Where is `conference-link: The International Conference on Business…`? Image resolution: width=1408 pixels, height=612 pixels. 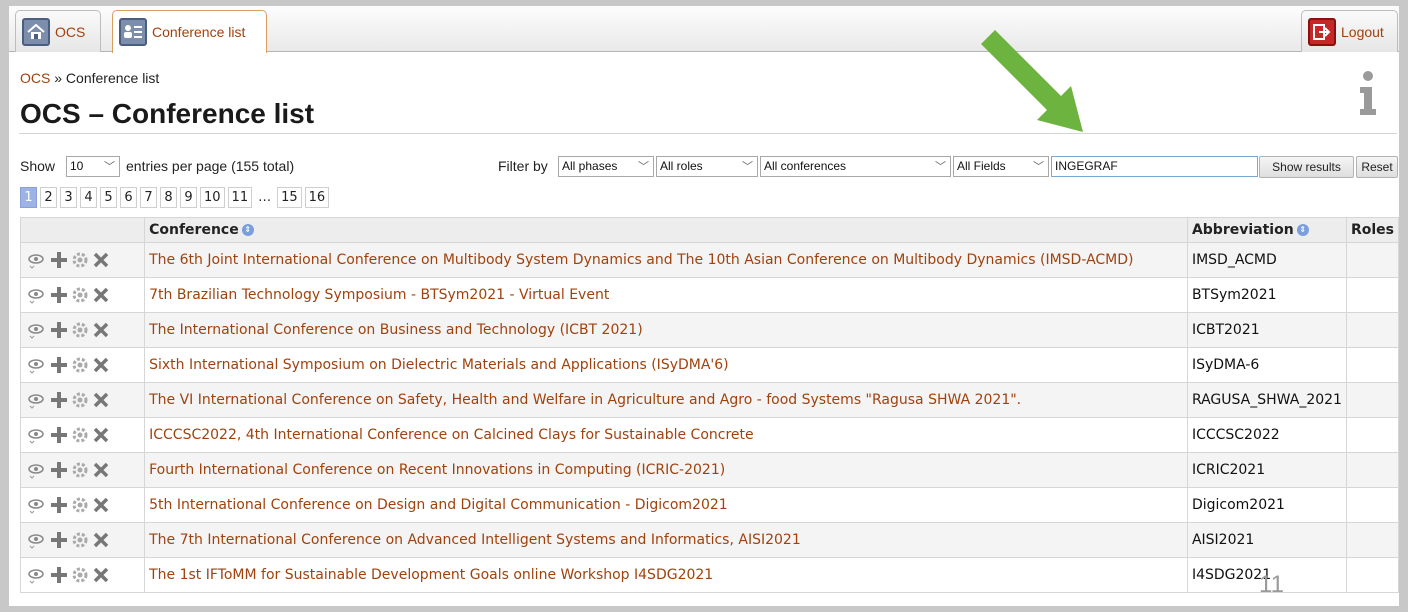
conference-link: The International Conference on Business… is located at coordinates (666, 330).